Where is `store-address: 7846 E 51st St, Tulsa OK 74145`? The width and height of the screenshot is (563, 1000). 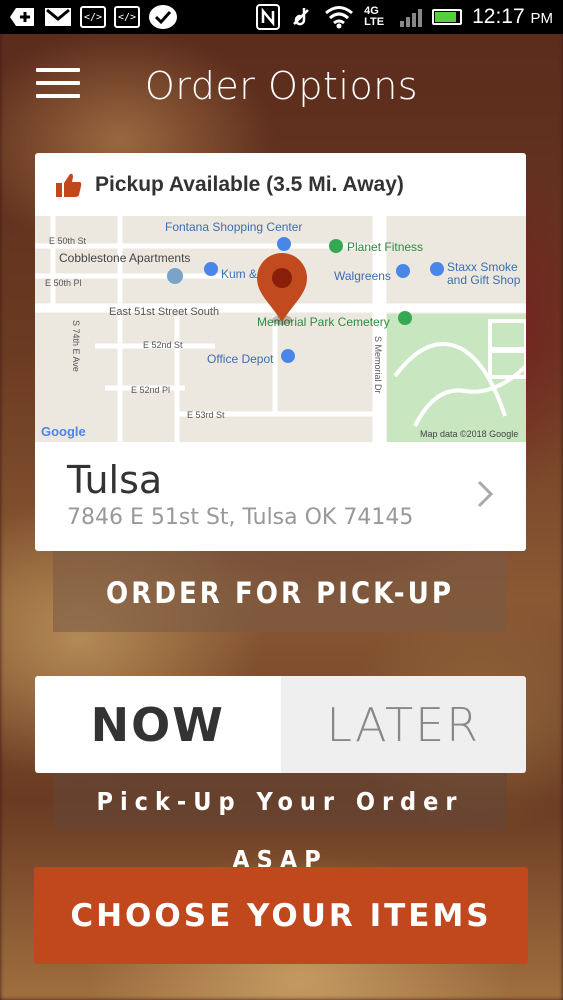
store-address: 7846 E 51st St, Tulsa OK 74145 is located at coordinates (240, 517).